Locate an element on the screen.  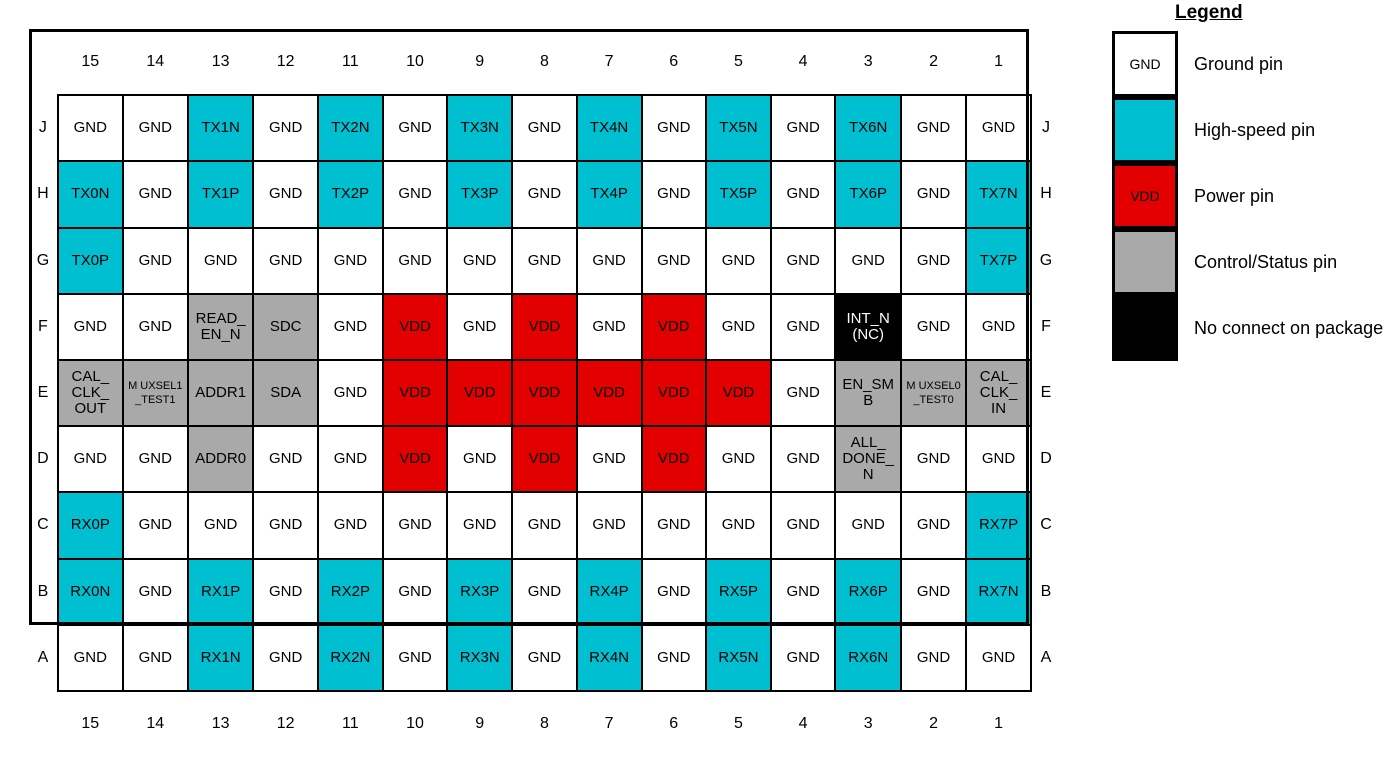
pin-cell: CAL_ CLK_ OUT is located at coordinates (90, 393).